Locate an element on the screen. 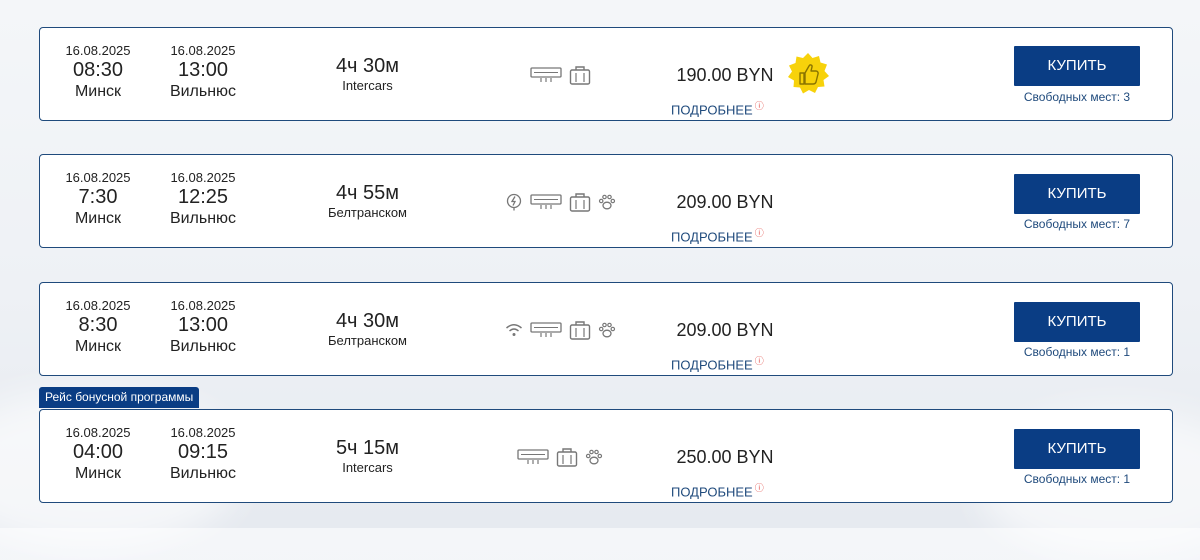 Image resolution: width=1200 pixels, height=560 pixels. departure-block: 16.08.2025 7:30 Минск is located at coordinates (98, 199).